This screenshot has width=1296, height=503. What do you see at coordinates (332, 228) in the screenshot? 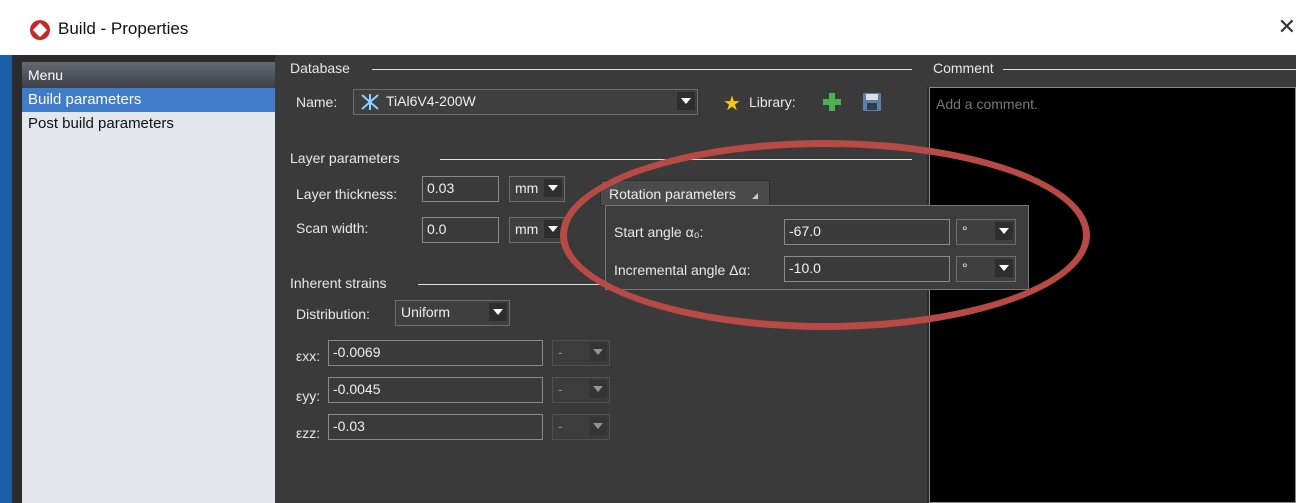
I see `scan-width-label: Scan width:` at bounding box center [332, 228].